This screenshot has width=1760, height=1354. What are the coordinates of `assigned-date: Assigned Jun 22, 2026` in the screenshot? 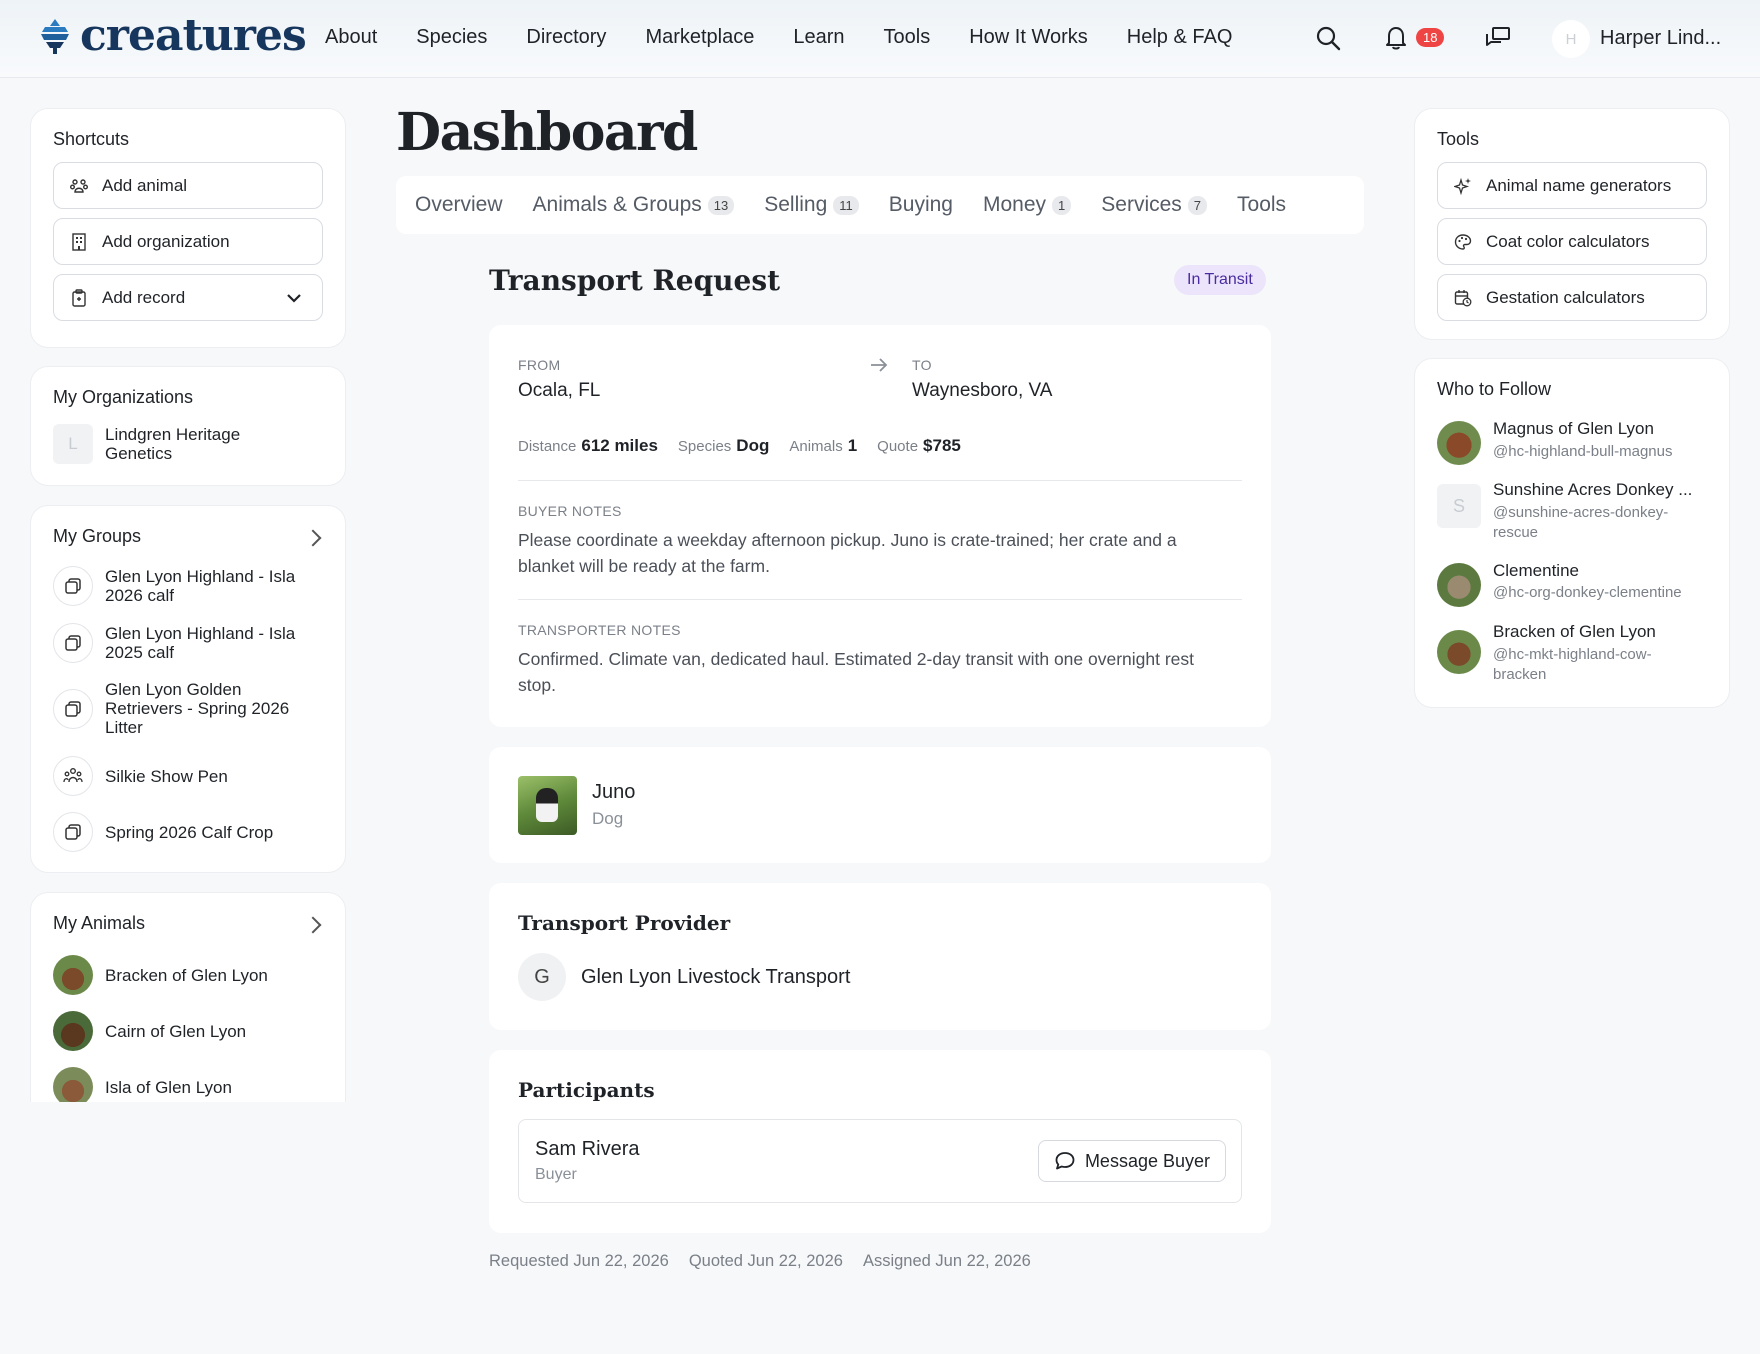 It's located at (946, 1261).